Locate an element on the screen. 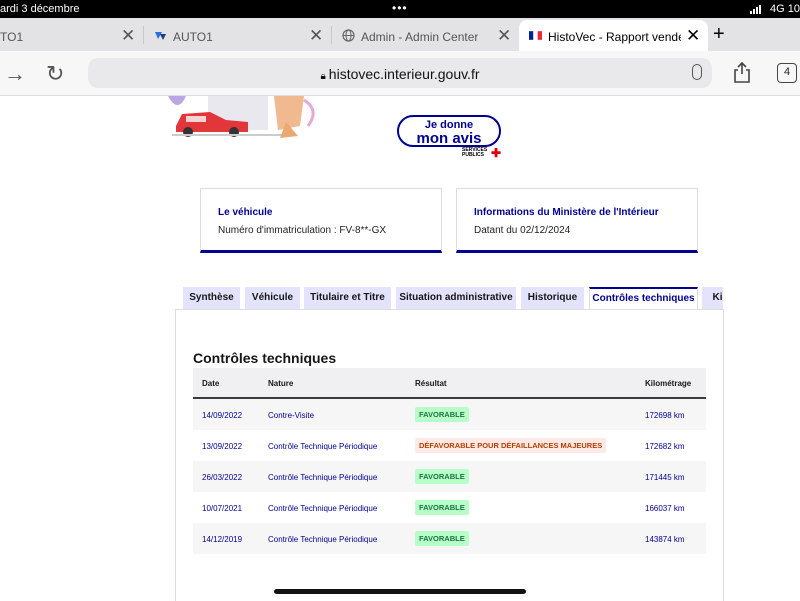 The width and height of the screenshot is (800, 601). cell-kilometrage: 171445 km is located at coordinates (665, 477).